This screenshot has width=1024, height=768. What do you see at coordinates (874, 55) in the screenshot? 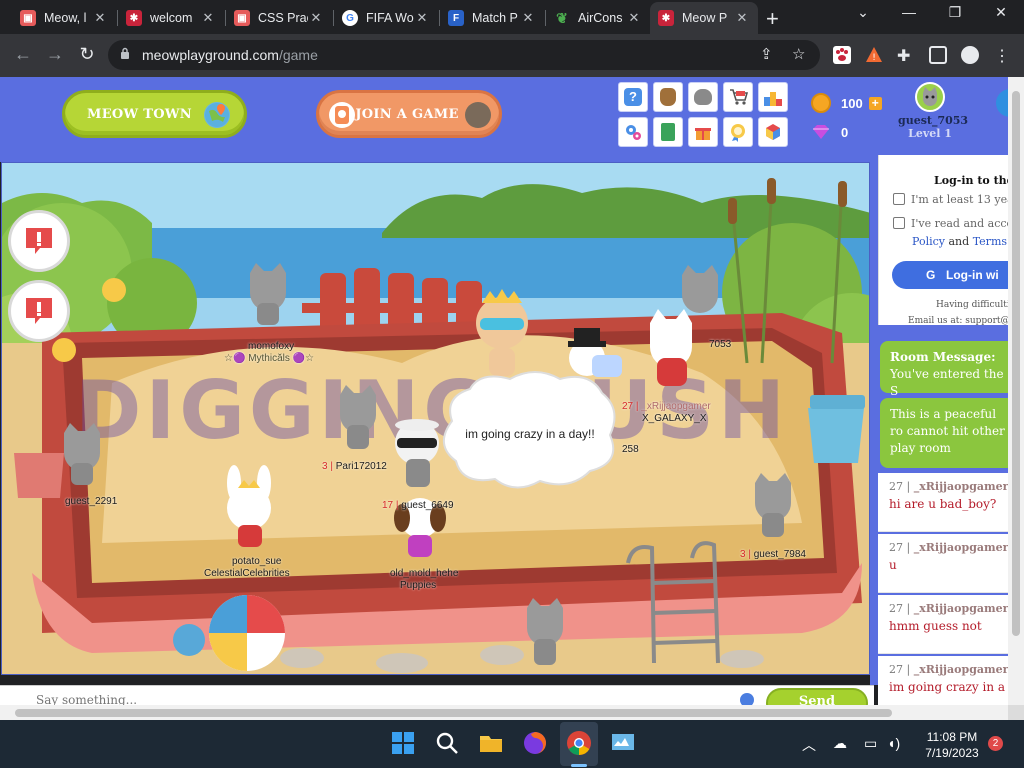
I see `warning-extension-icon: !` at bounding box center [874, 55].